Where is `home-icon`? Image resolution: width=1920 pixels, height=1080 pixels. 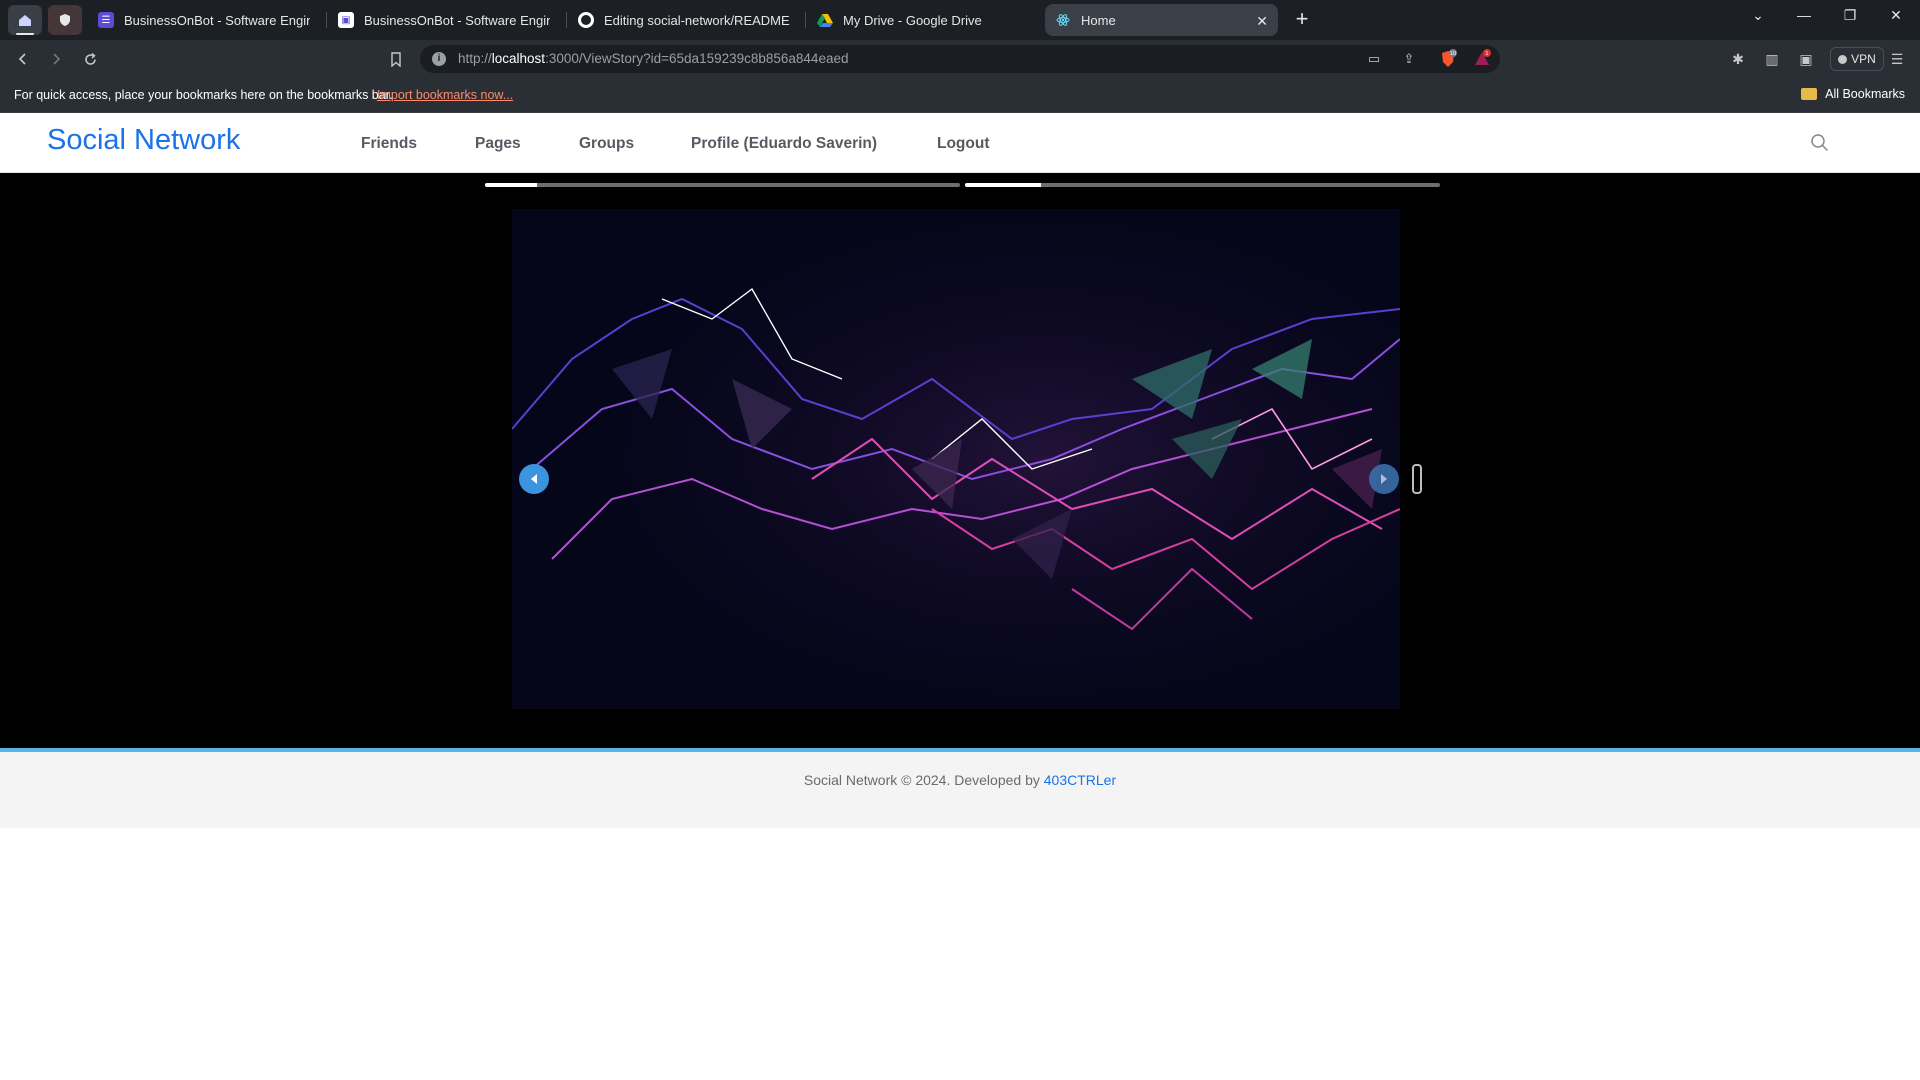 home-icon is located at coordinates (25, 20).